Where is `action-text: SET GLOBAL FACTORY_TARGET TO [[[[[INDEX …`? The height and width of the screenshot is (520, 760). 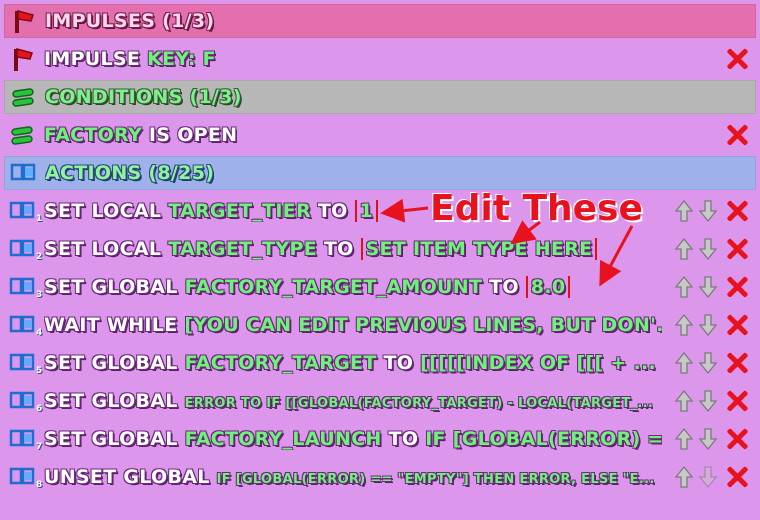
action-text: SET GLOBAL FACTORY_TARGET TO [[[[[INDEX … is located at coordinates (350, 363).